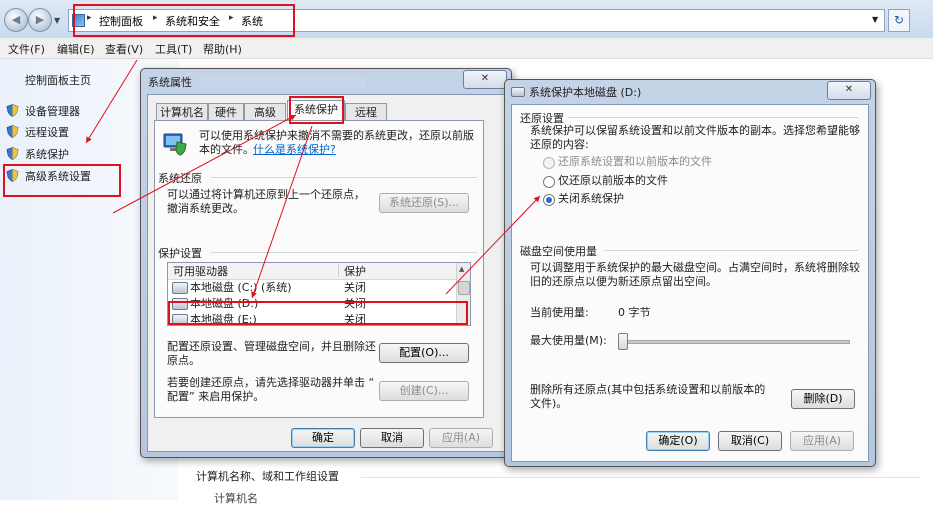 The image size is (933, 506). Describe the element at coordinates (57, 20) in the screenshot. I see `recent-pages-chevron-icon: ▼` at that location.